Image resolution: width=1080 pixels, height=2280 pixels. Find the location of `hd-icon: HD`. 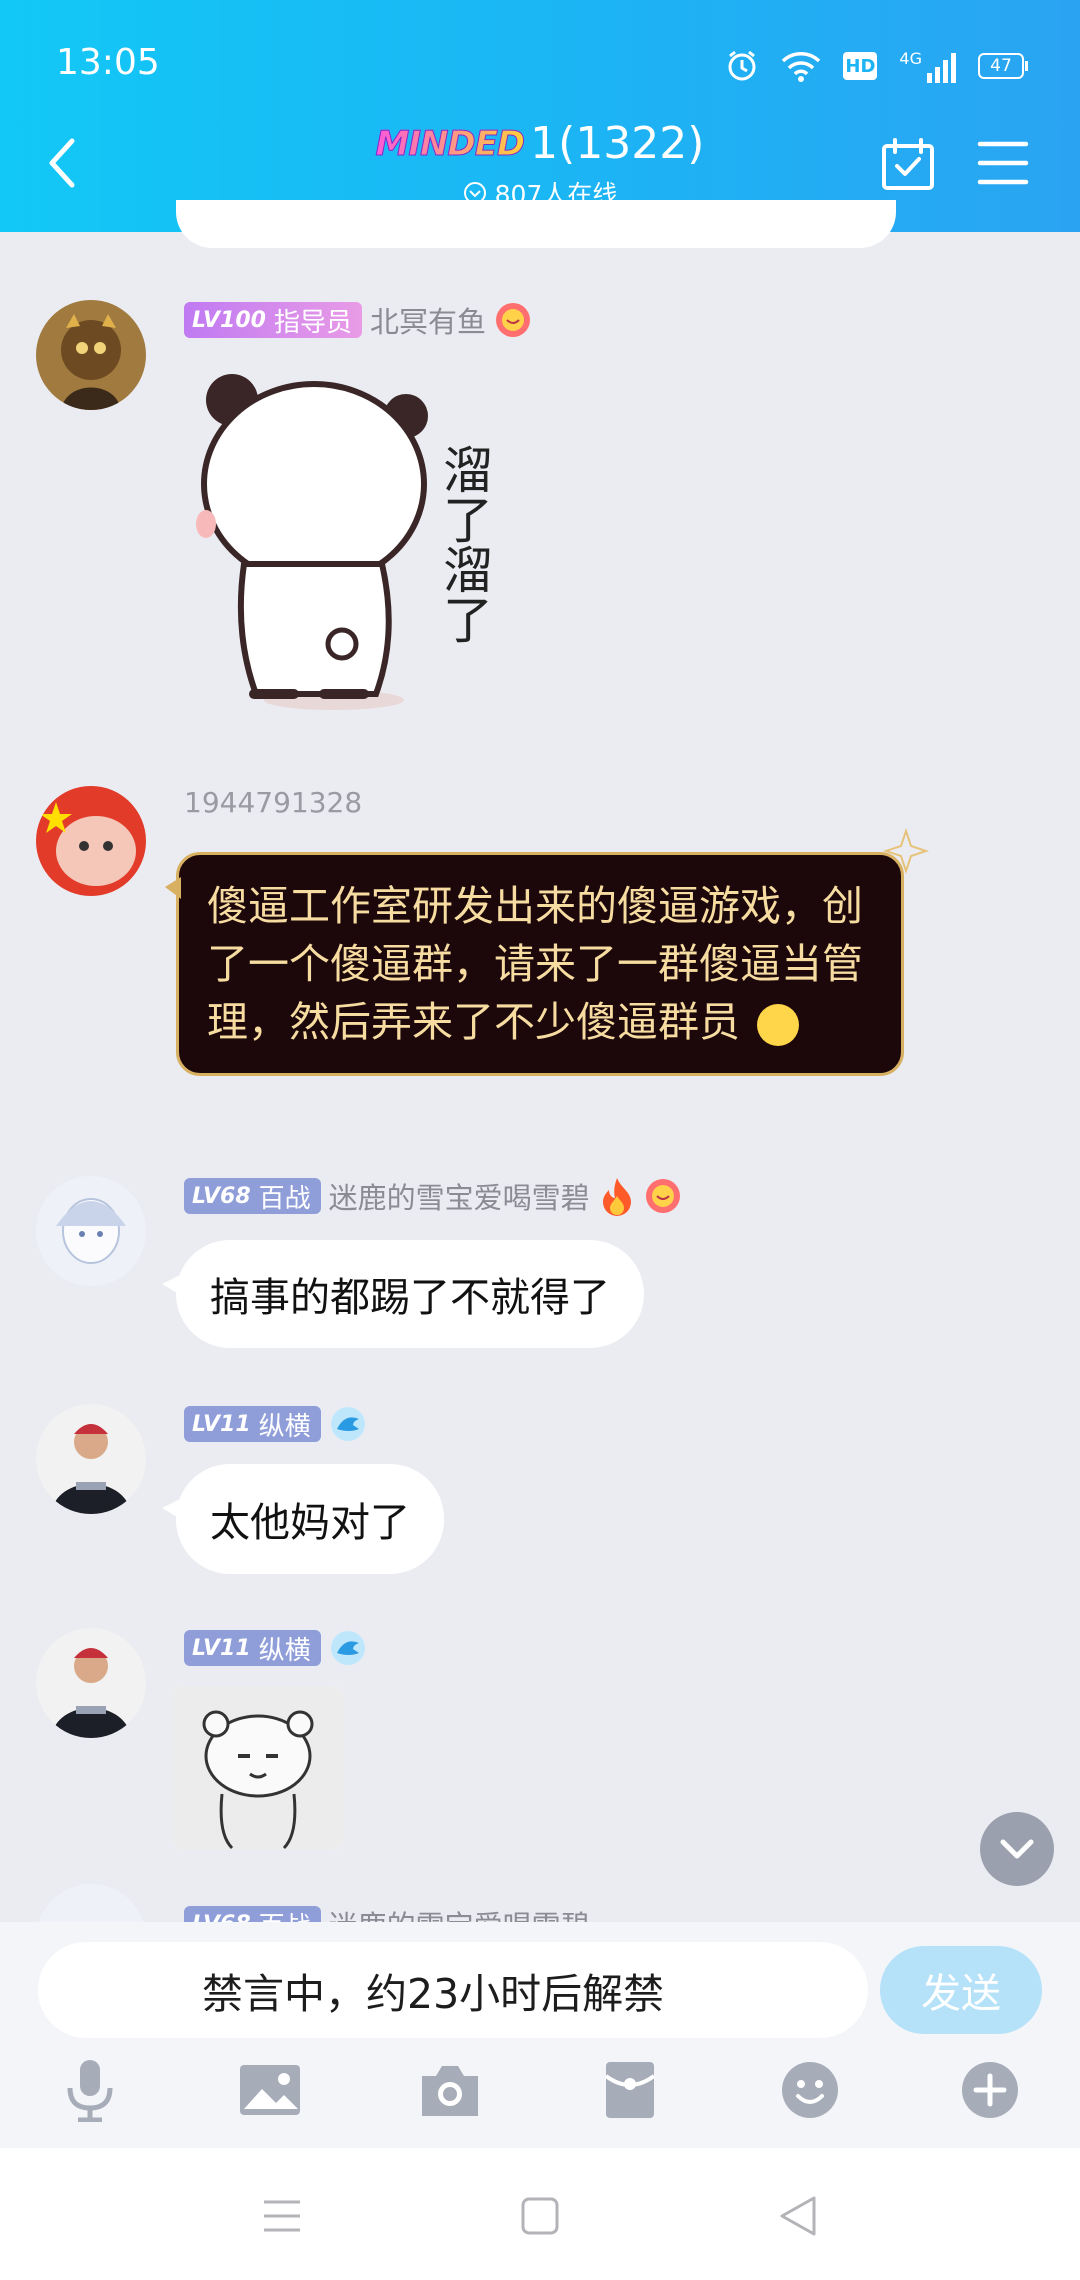

hd-icon: HD is located at coordinates (860, 66).